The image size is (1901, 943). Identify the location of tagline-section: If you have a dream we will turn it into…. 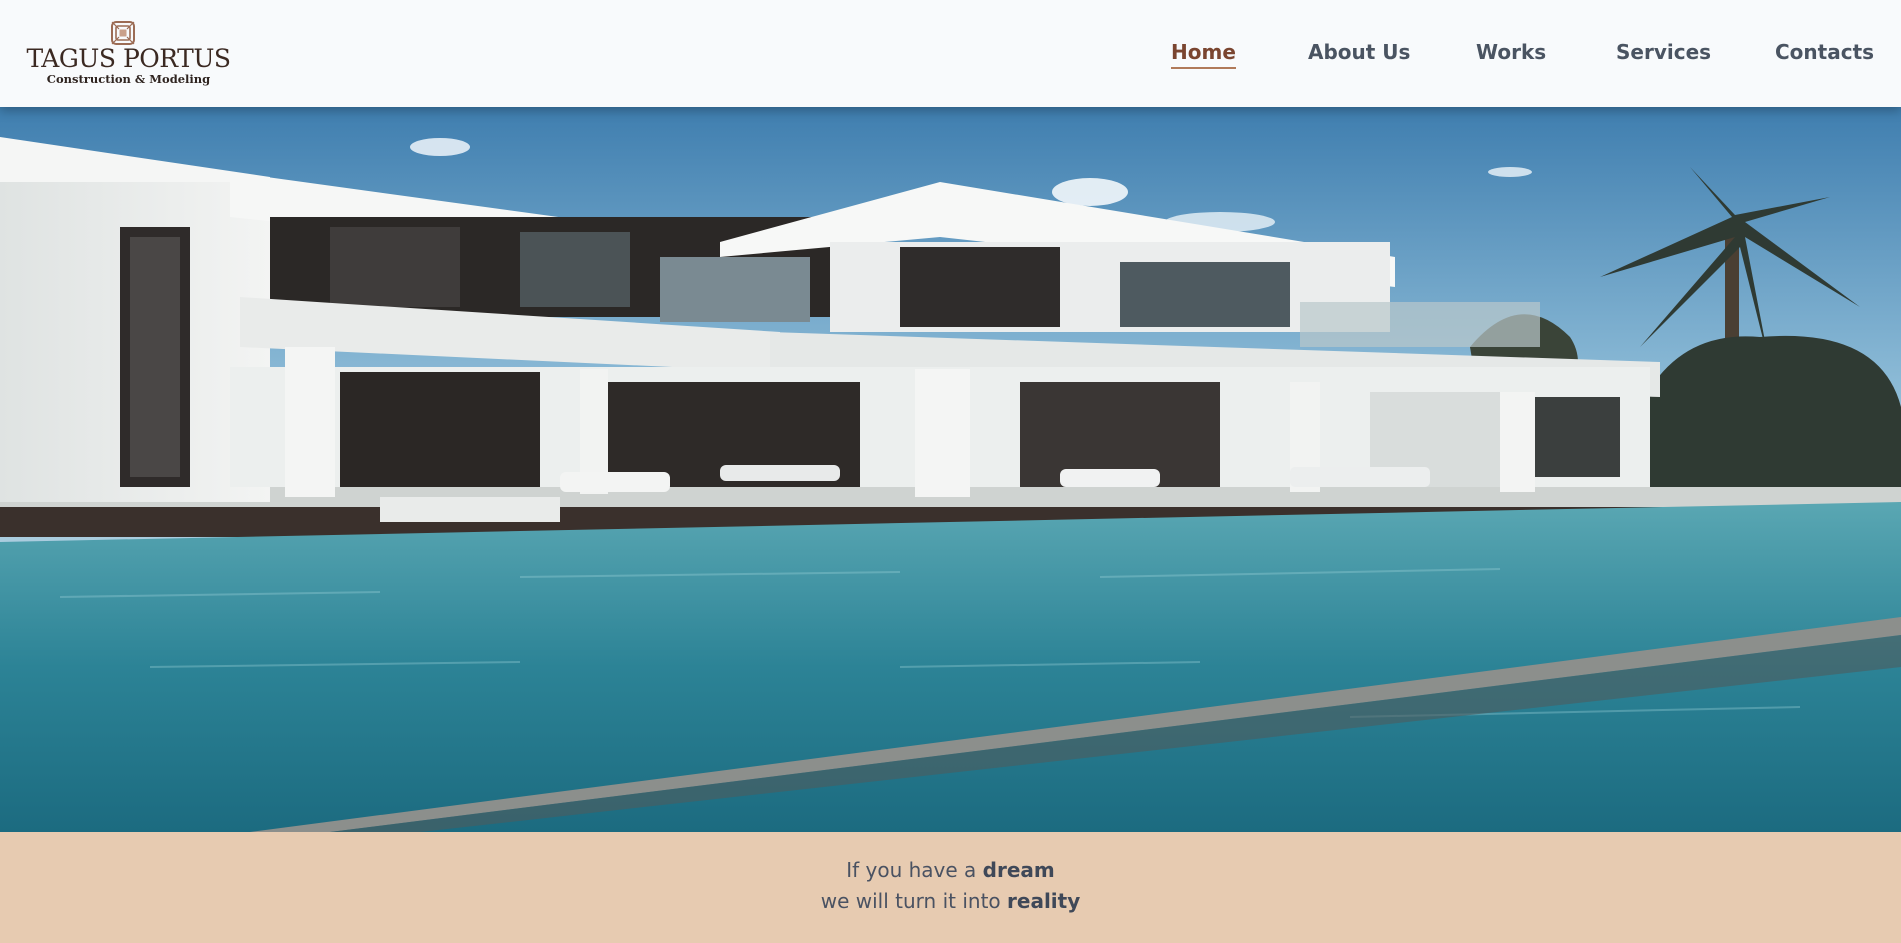
(950, 887).